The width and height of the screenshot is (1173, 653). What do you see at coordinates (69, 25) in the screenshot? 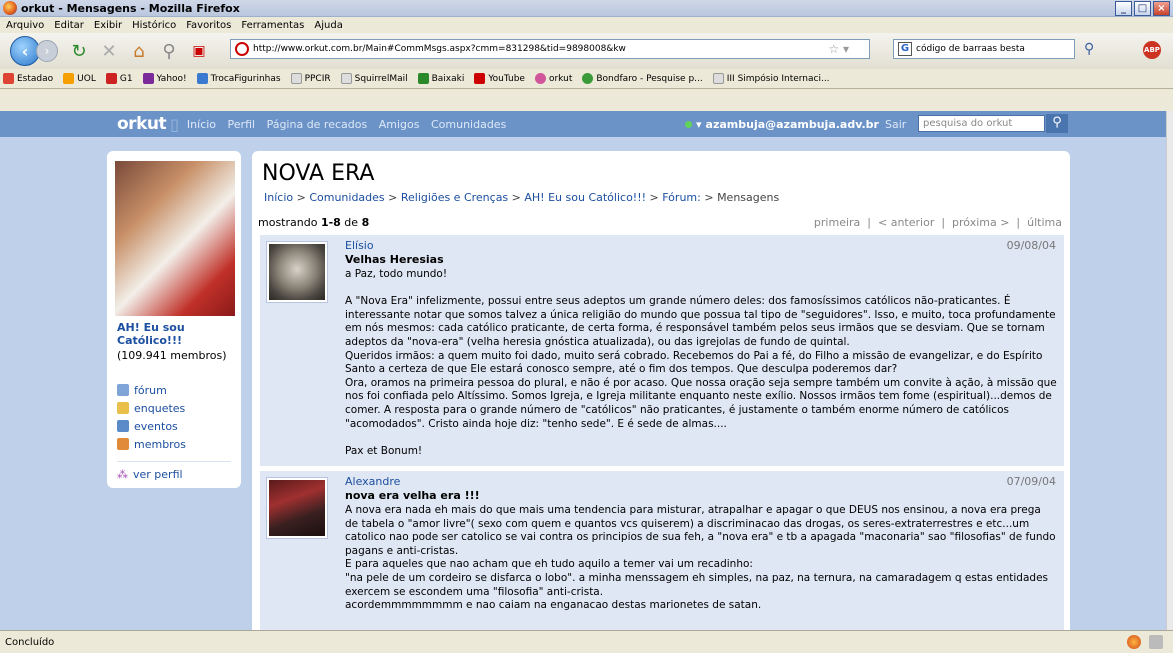
I see `menu-editar: Editar` at bounding box center [69, 25].